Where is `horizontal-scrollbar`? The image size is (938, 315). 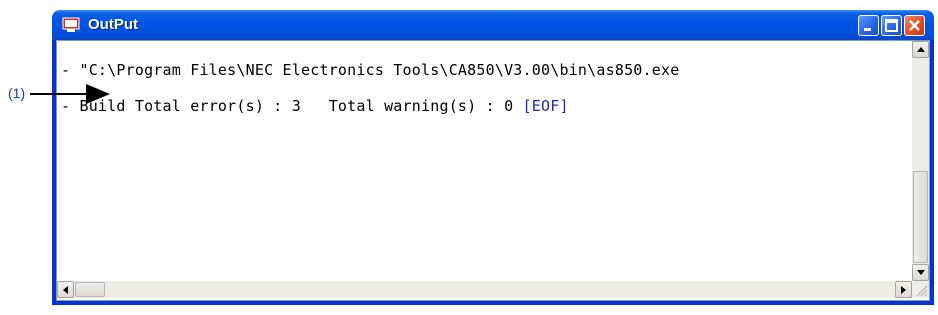
horizontal-scrollbar is located at coordinates (484, 289).